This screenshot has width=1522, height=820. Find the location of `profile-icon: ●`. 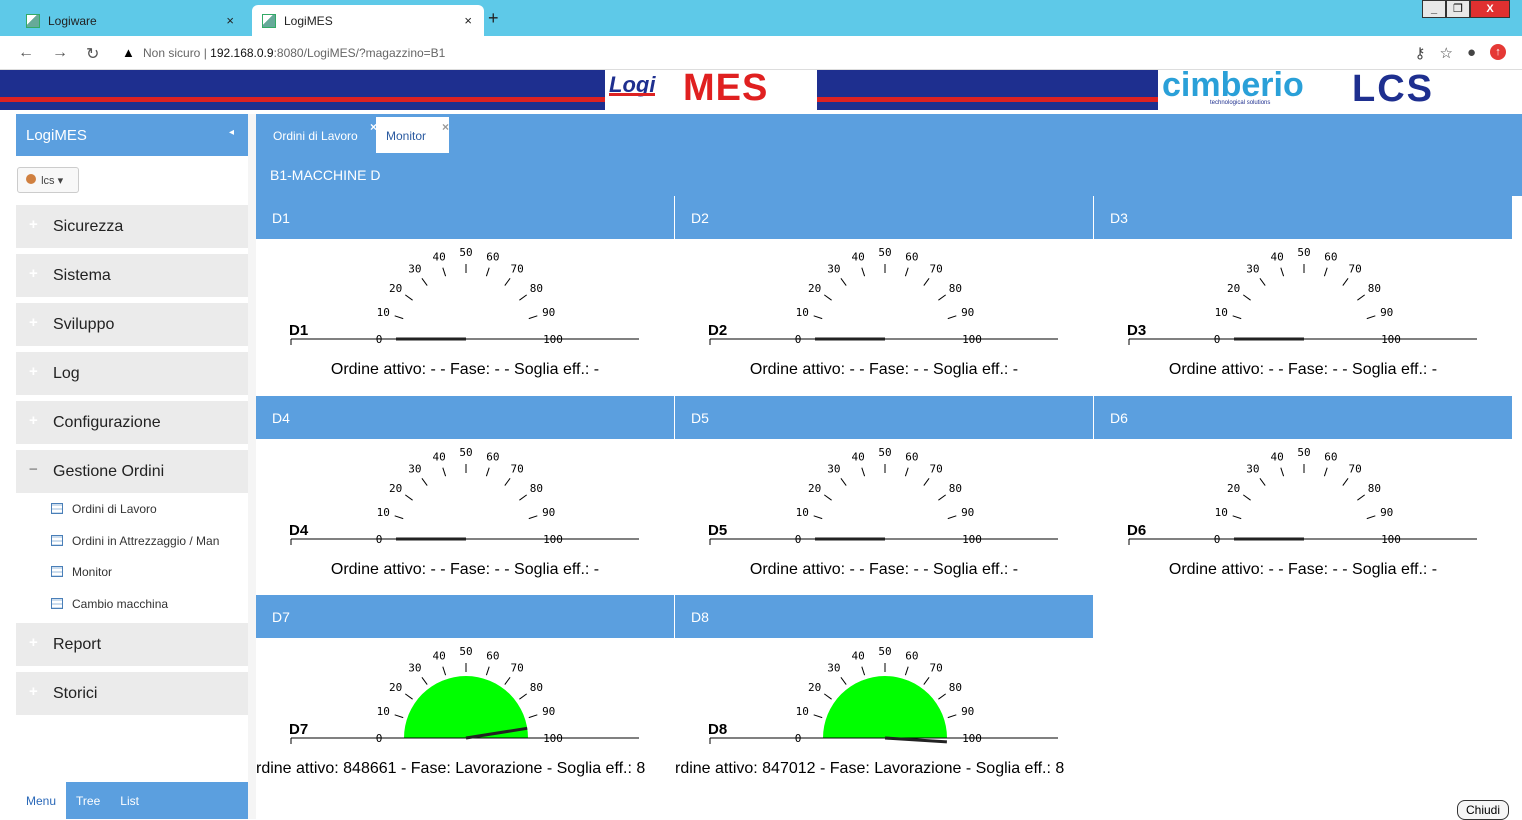

profile-icon: ● is located at coordinates (1471, 53).